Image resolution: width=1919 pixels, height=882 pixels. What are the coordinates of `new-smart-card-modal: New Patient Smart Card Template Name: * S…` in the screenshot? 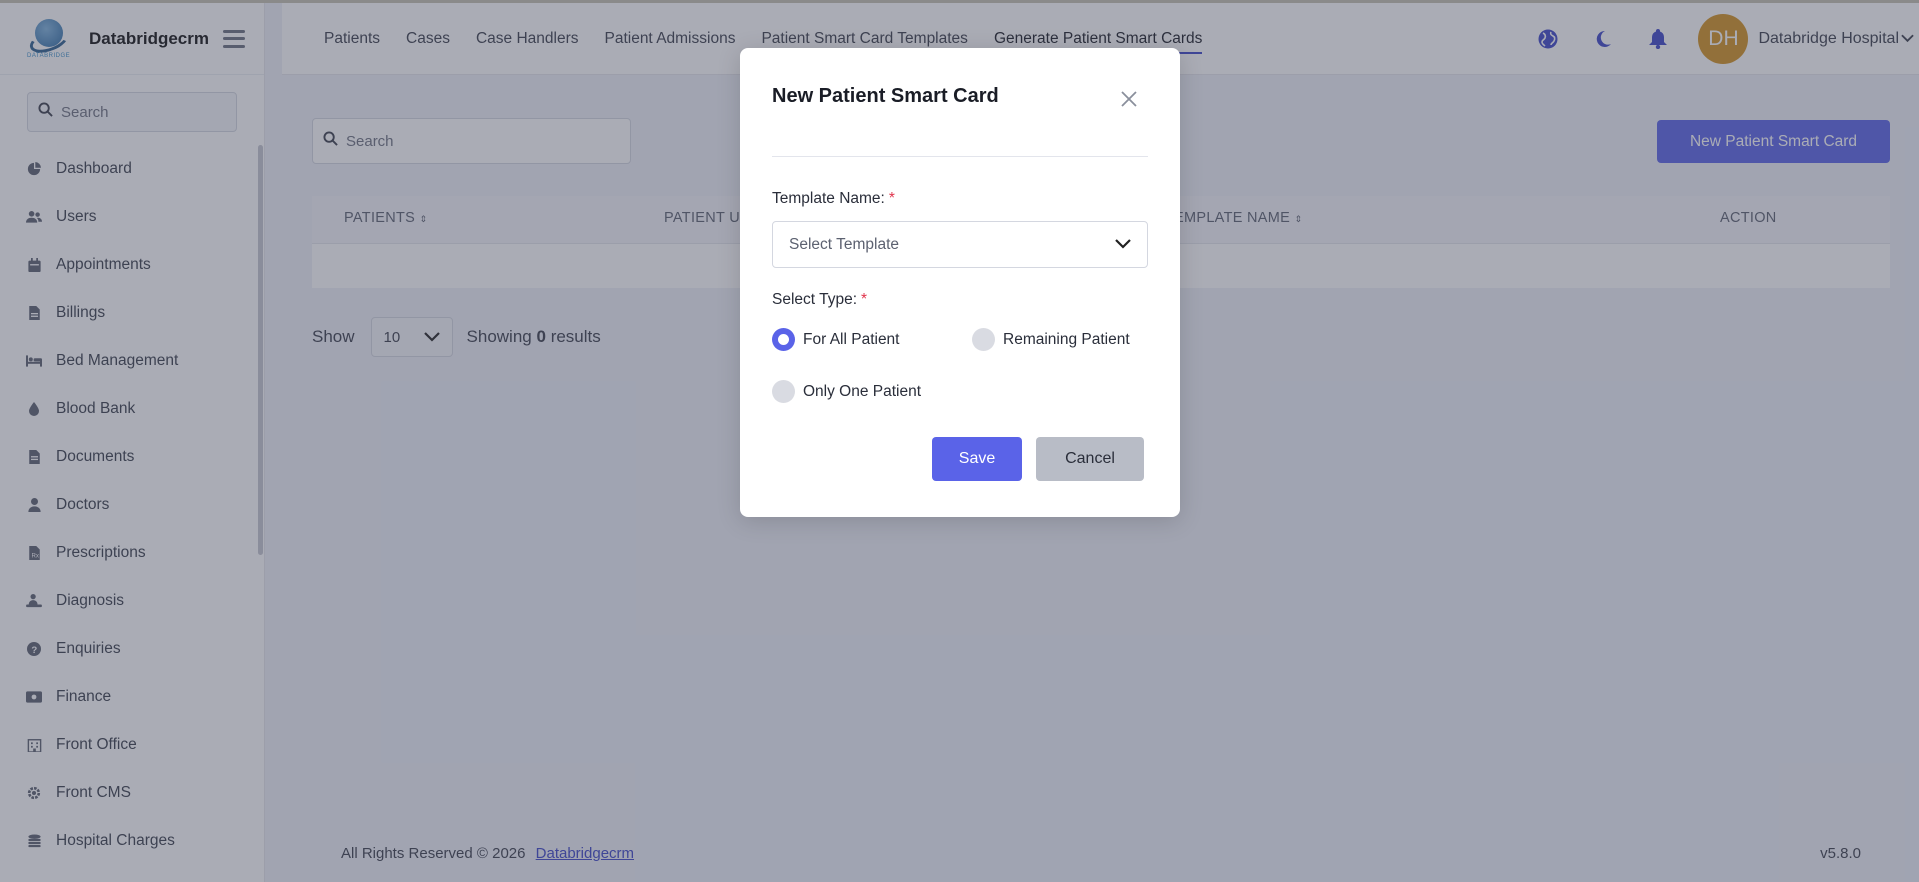 It's located at (960, 282).